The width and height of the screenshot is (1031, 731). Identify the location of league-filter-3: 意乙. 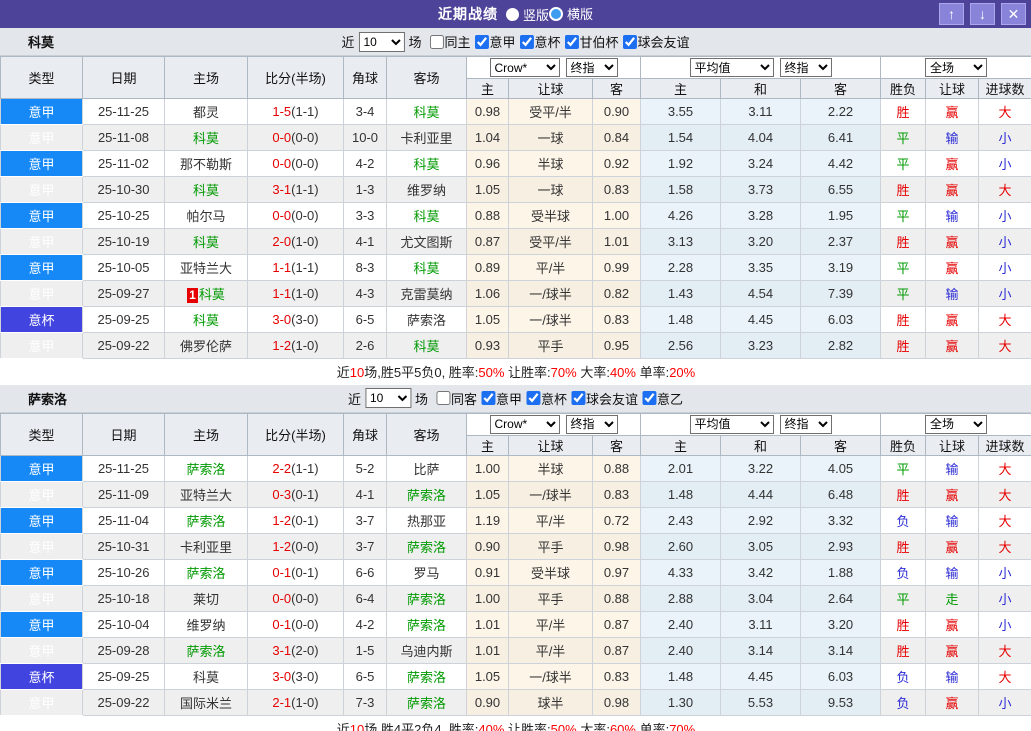
(662, 398).